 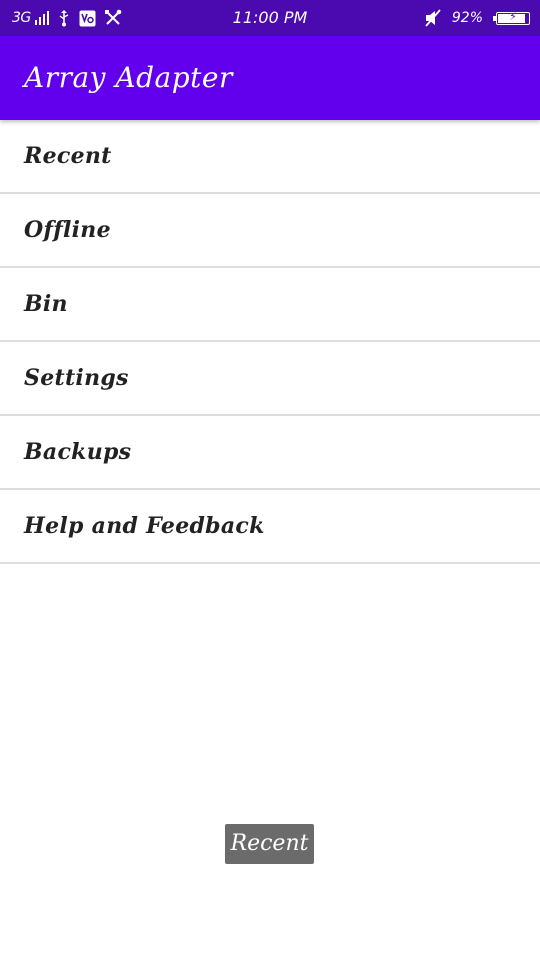 I want to click on app-bar: Array Adapter, so click(x=270, y=78).